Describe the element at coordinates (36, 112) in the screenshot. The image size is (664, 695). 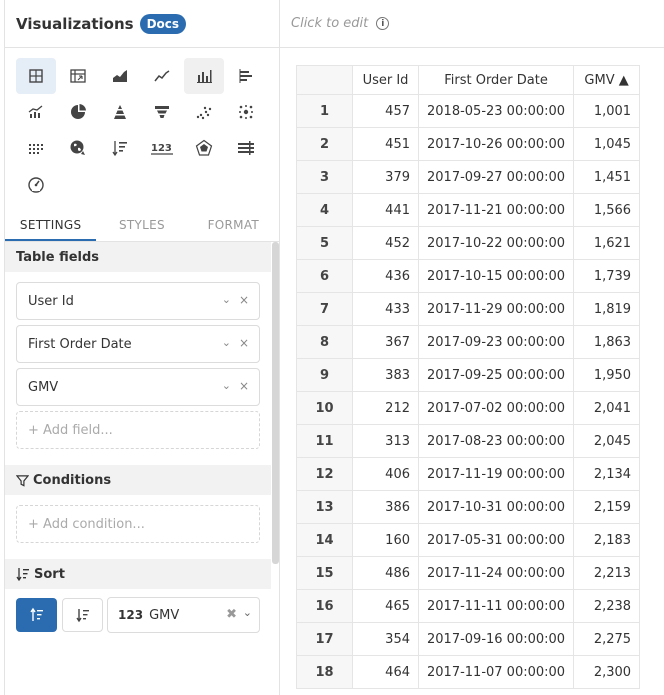
I see `viz-combo-chart` at that location.